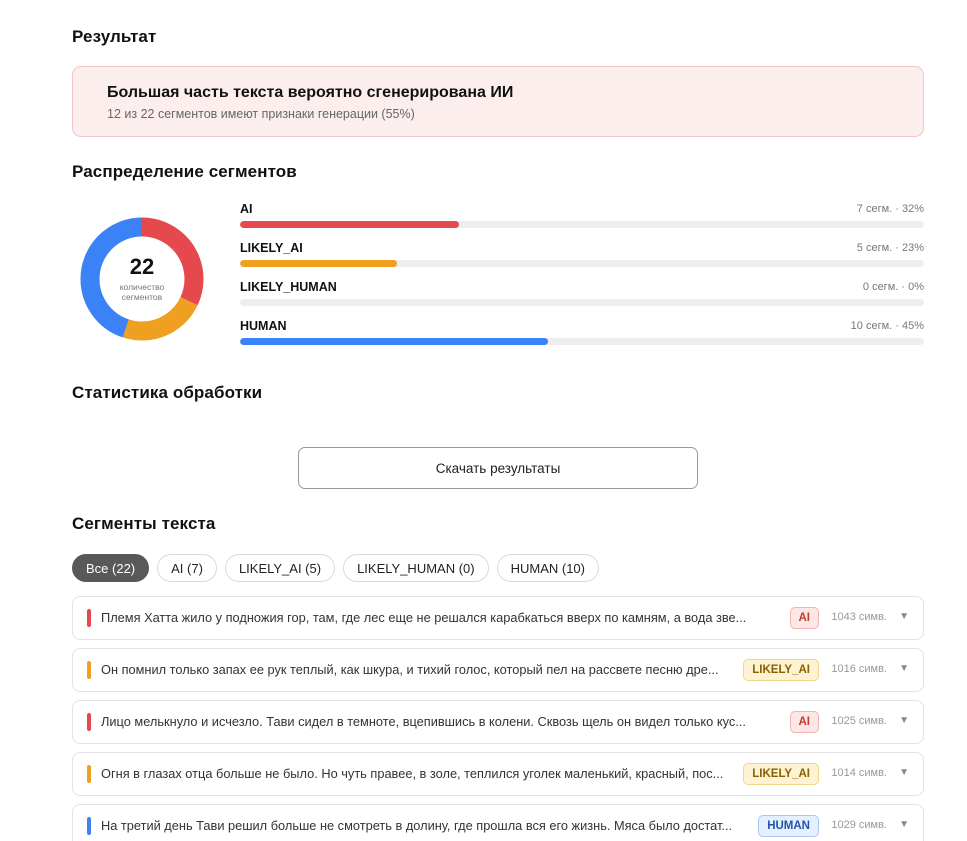 The width and height of the screenshot is (967, 841). What do you see at coordinates (142, 279) in the screenshot?
I see `segments-donut-chart` at bounding box center [142, 279].